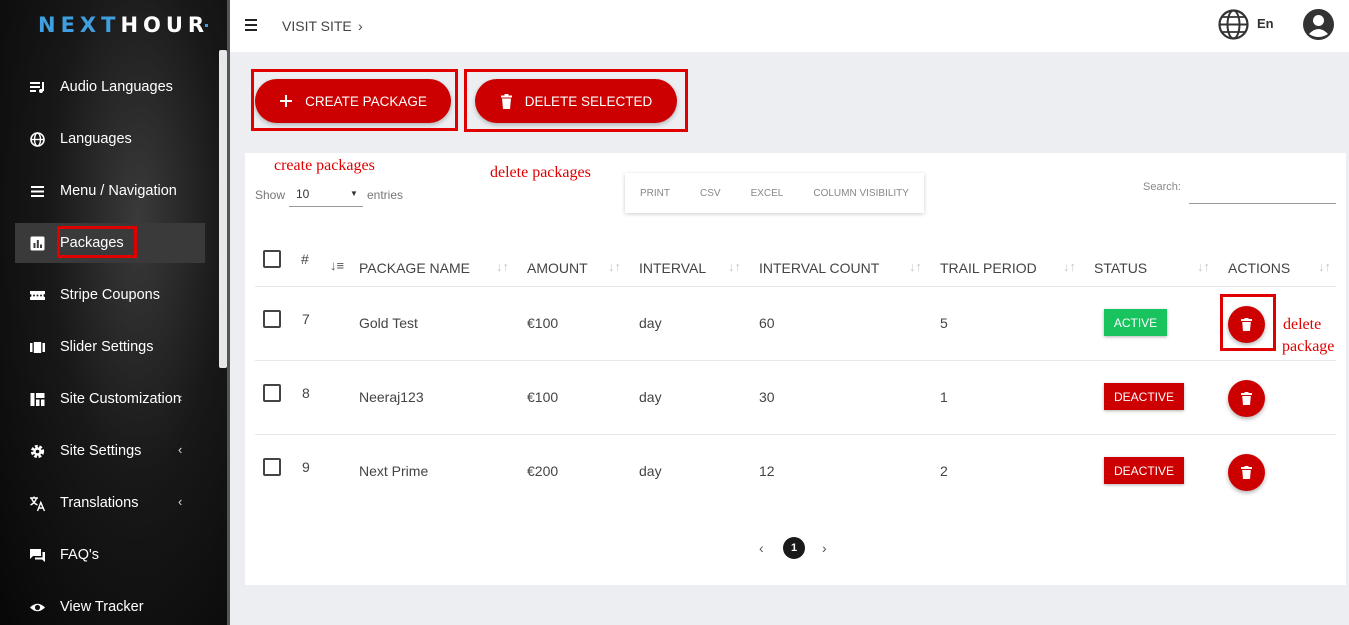 The height and width of the screenshot is (625, 1349). What do you see at coordinates (360, 26) in the screenshot?
I see `chevron-right-icon: ›` at bounding box center [360, 26].